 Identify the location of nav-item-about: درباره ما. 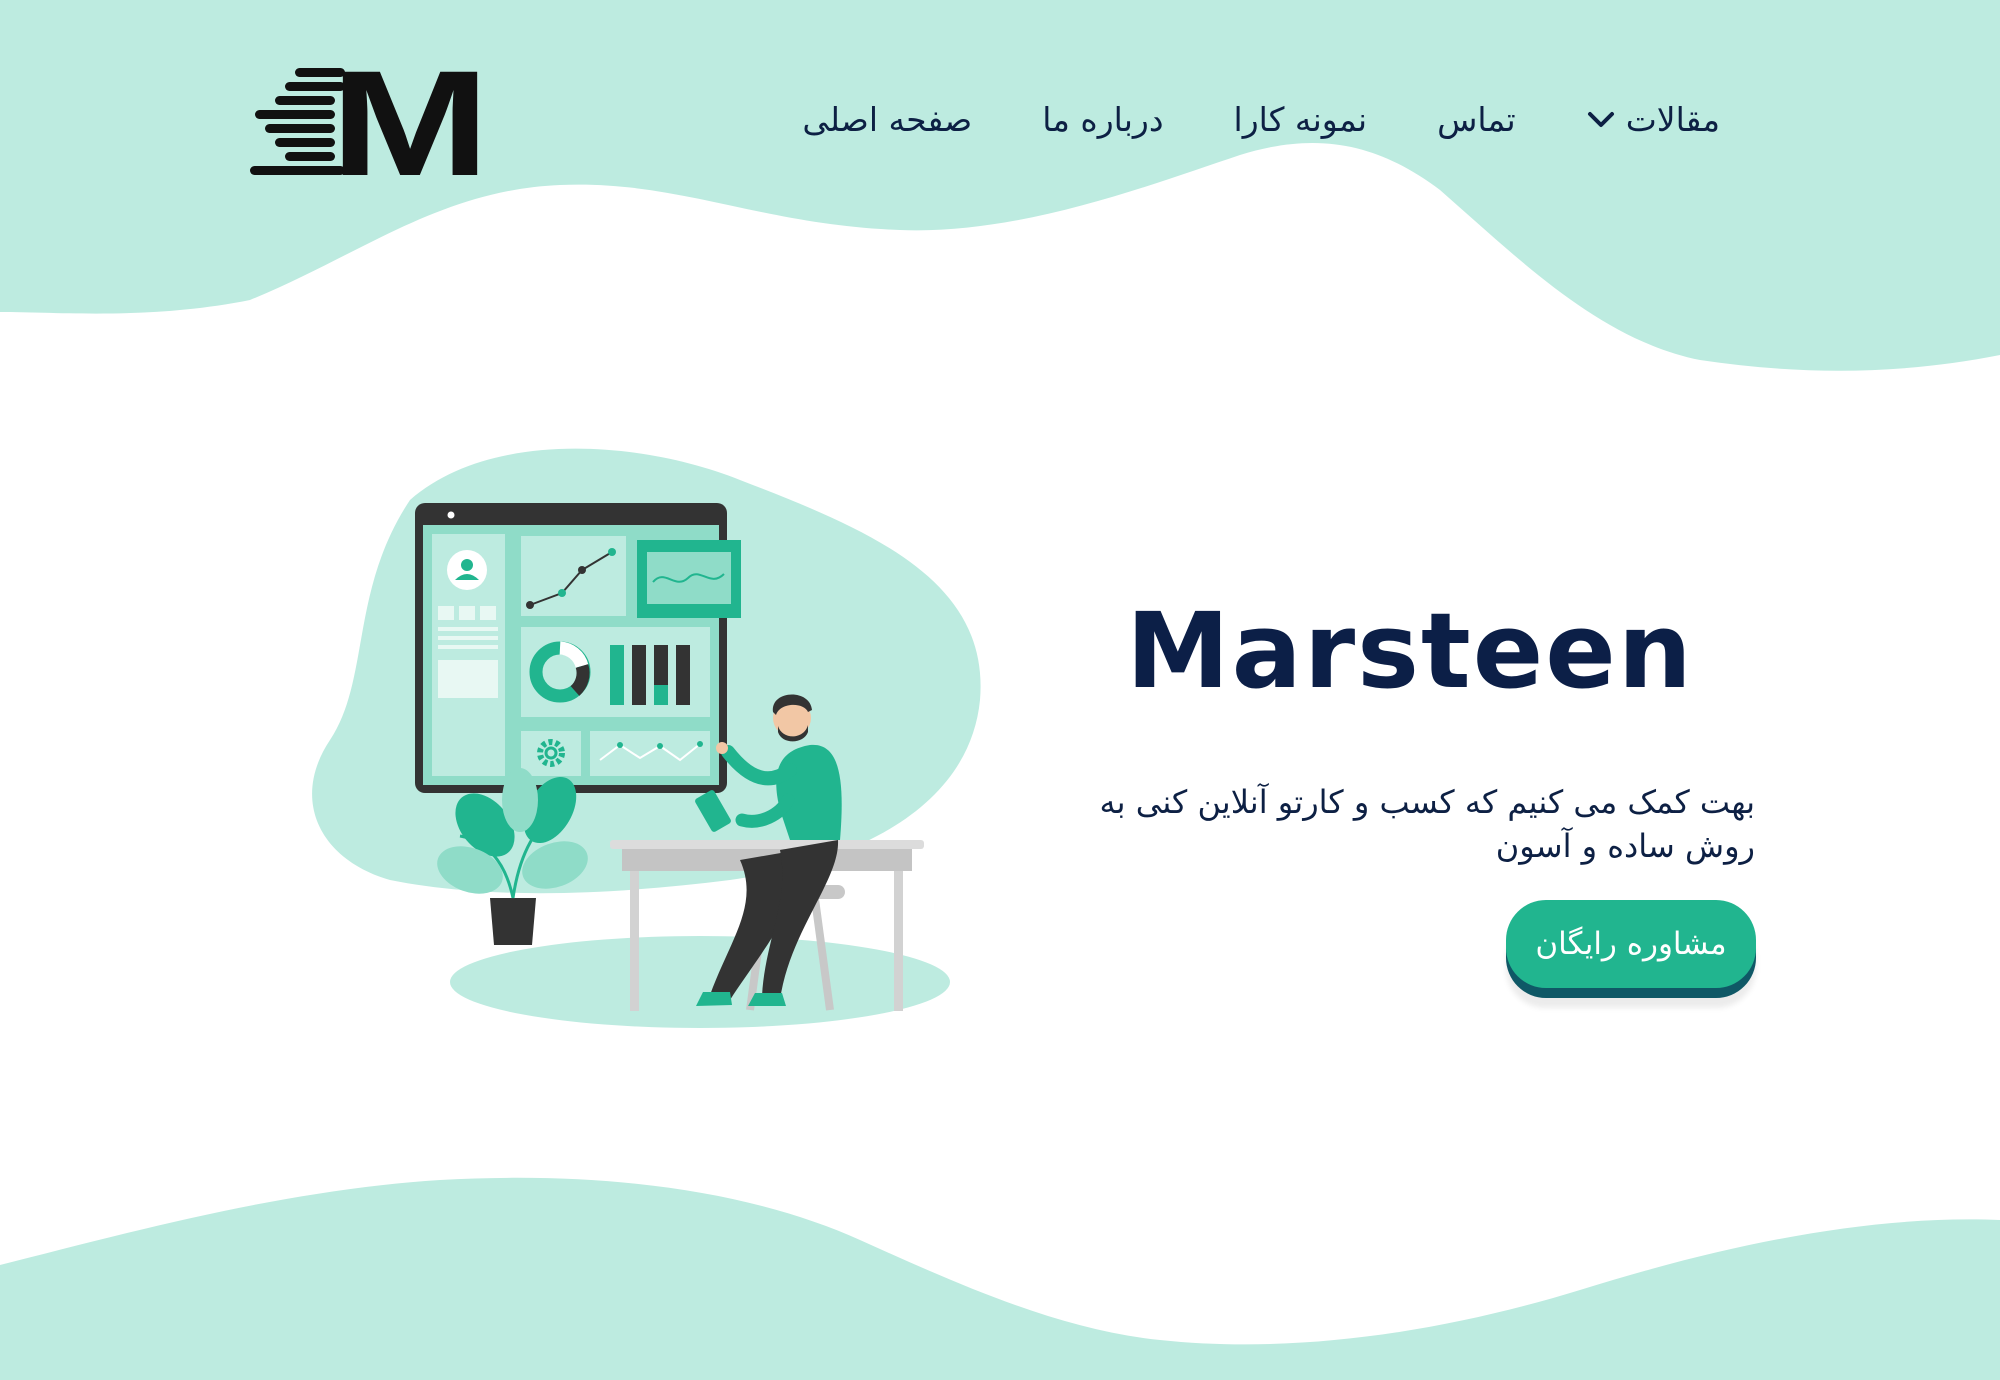
(1102, 119).